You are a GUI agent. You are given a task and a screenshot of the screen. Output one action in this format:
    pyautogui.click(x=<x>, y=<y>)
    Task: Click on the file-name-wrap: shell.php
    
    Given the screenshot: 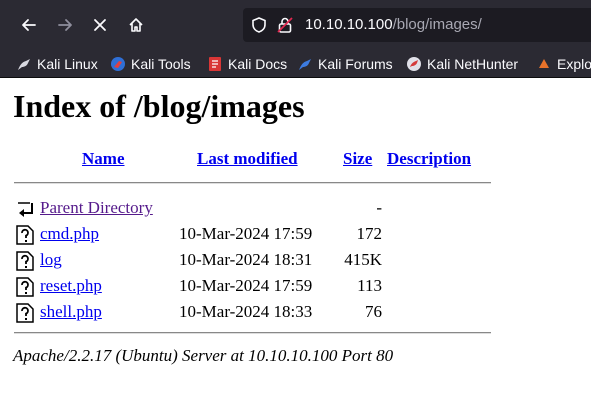 What is the action you would take?
    pyautogui.click(x=71, y=312)
    